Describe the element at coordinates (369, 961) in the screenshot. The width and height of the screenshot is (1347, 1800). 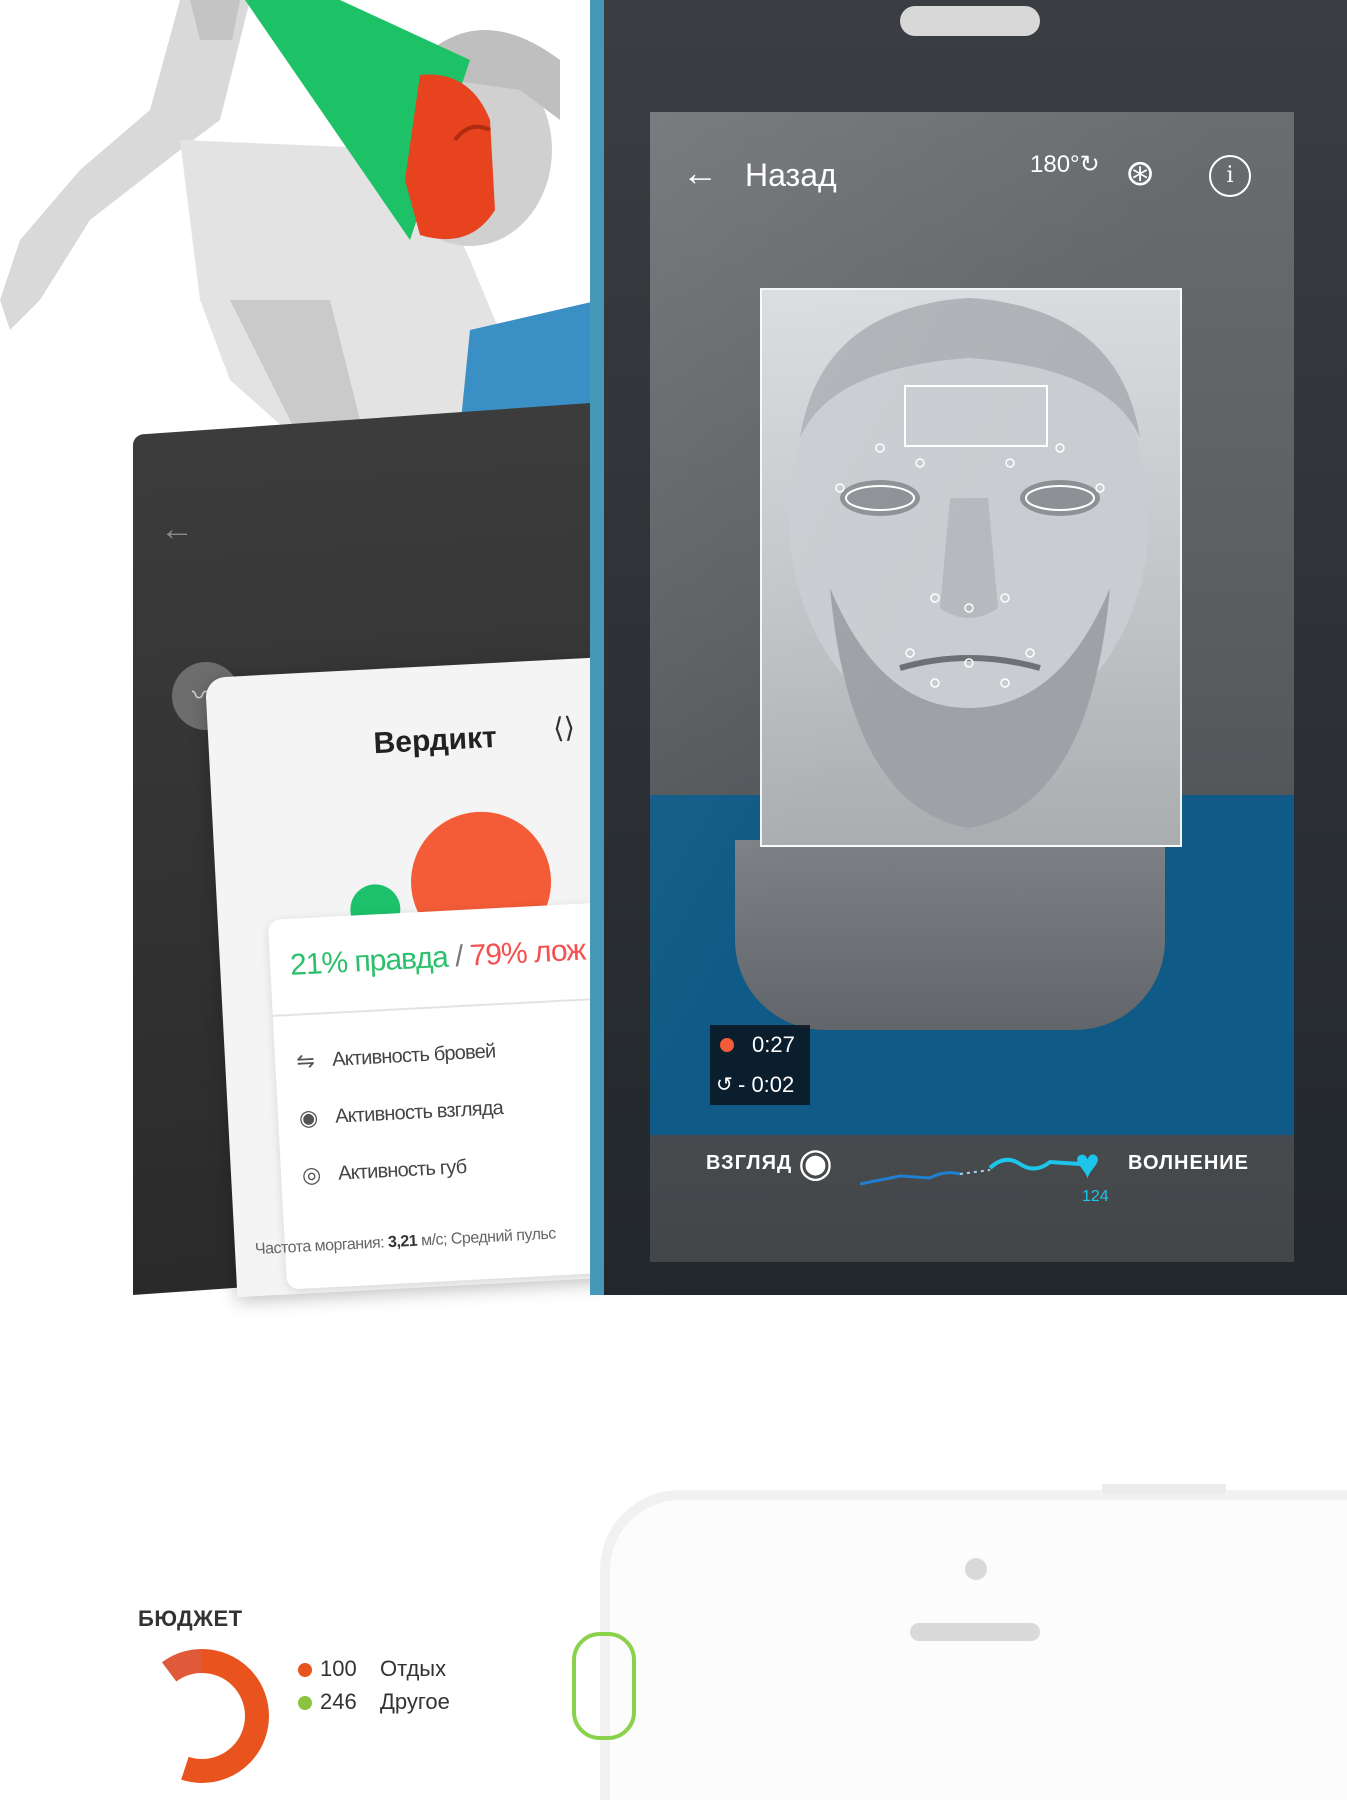
I see `truth-percentage: 21% правда` at that location.